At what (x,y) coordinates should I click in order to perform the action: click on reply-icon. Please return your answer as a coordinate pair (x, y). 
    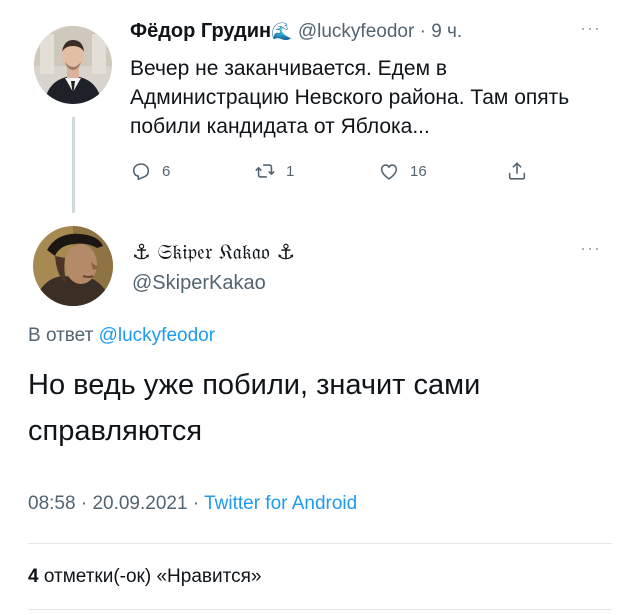
    Looking at the image, I should click on (141, 172).